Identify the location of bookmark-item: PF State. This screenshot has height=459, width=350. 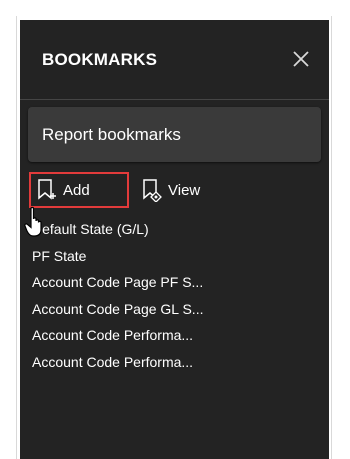
(174, 256).